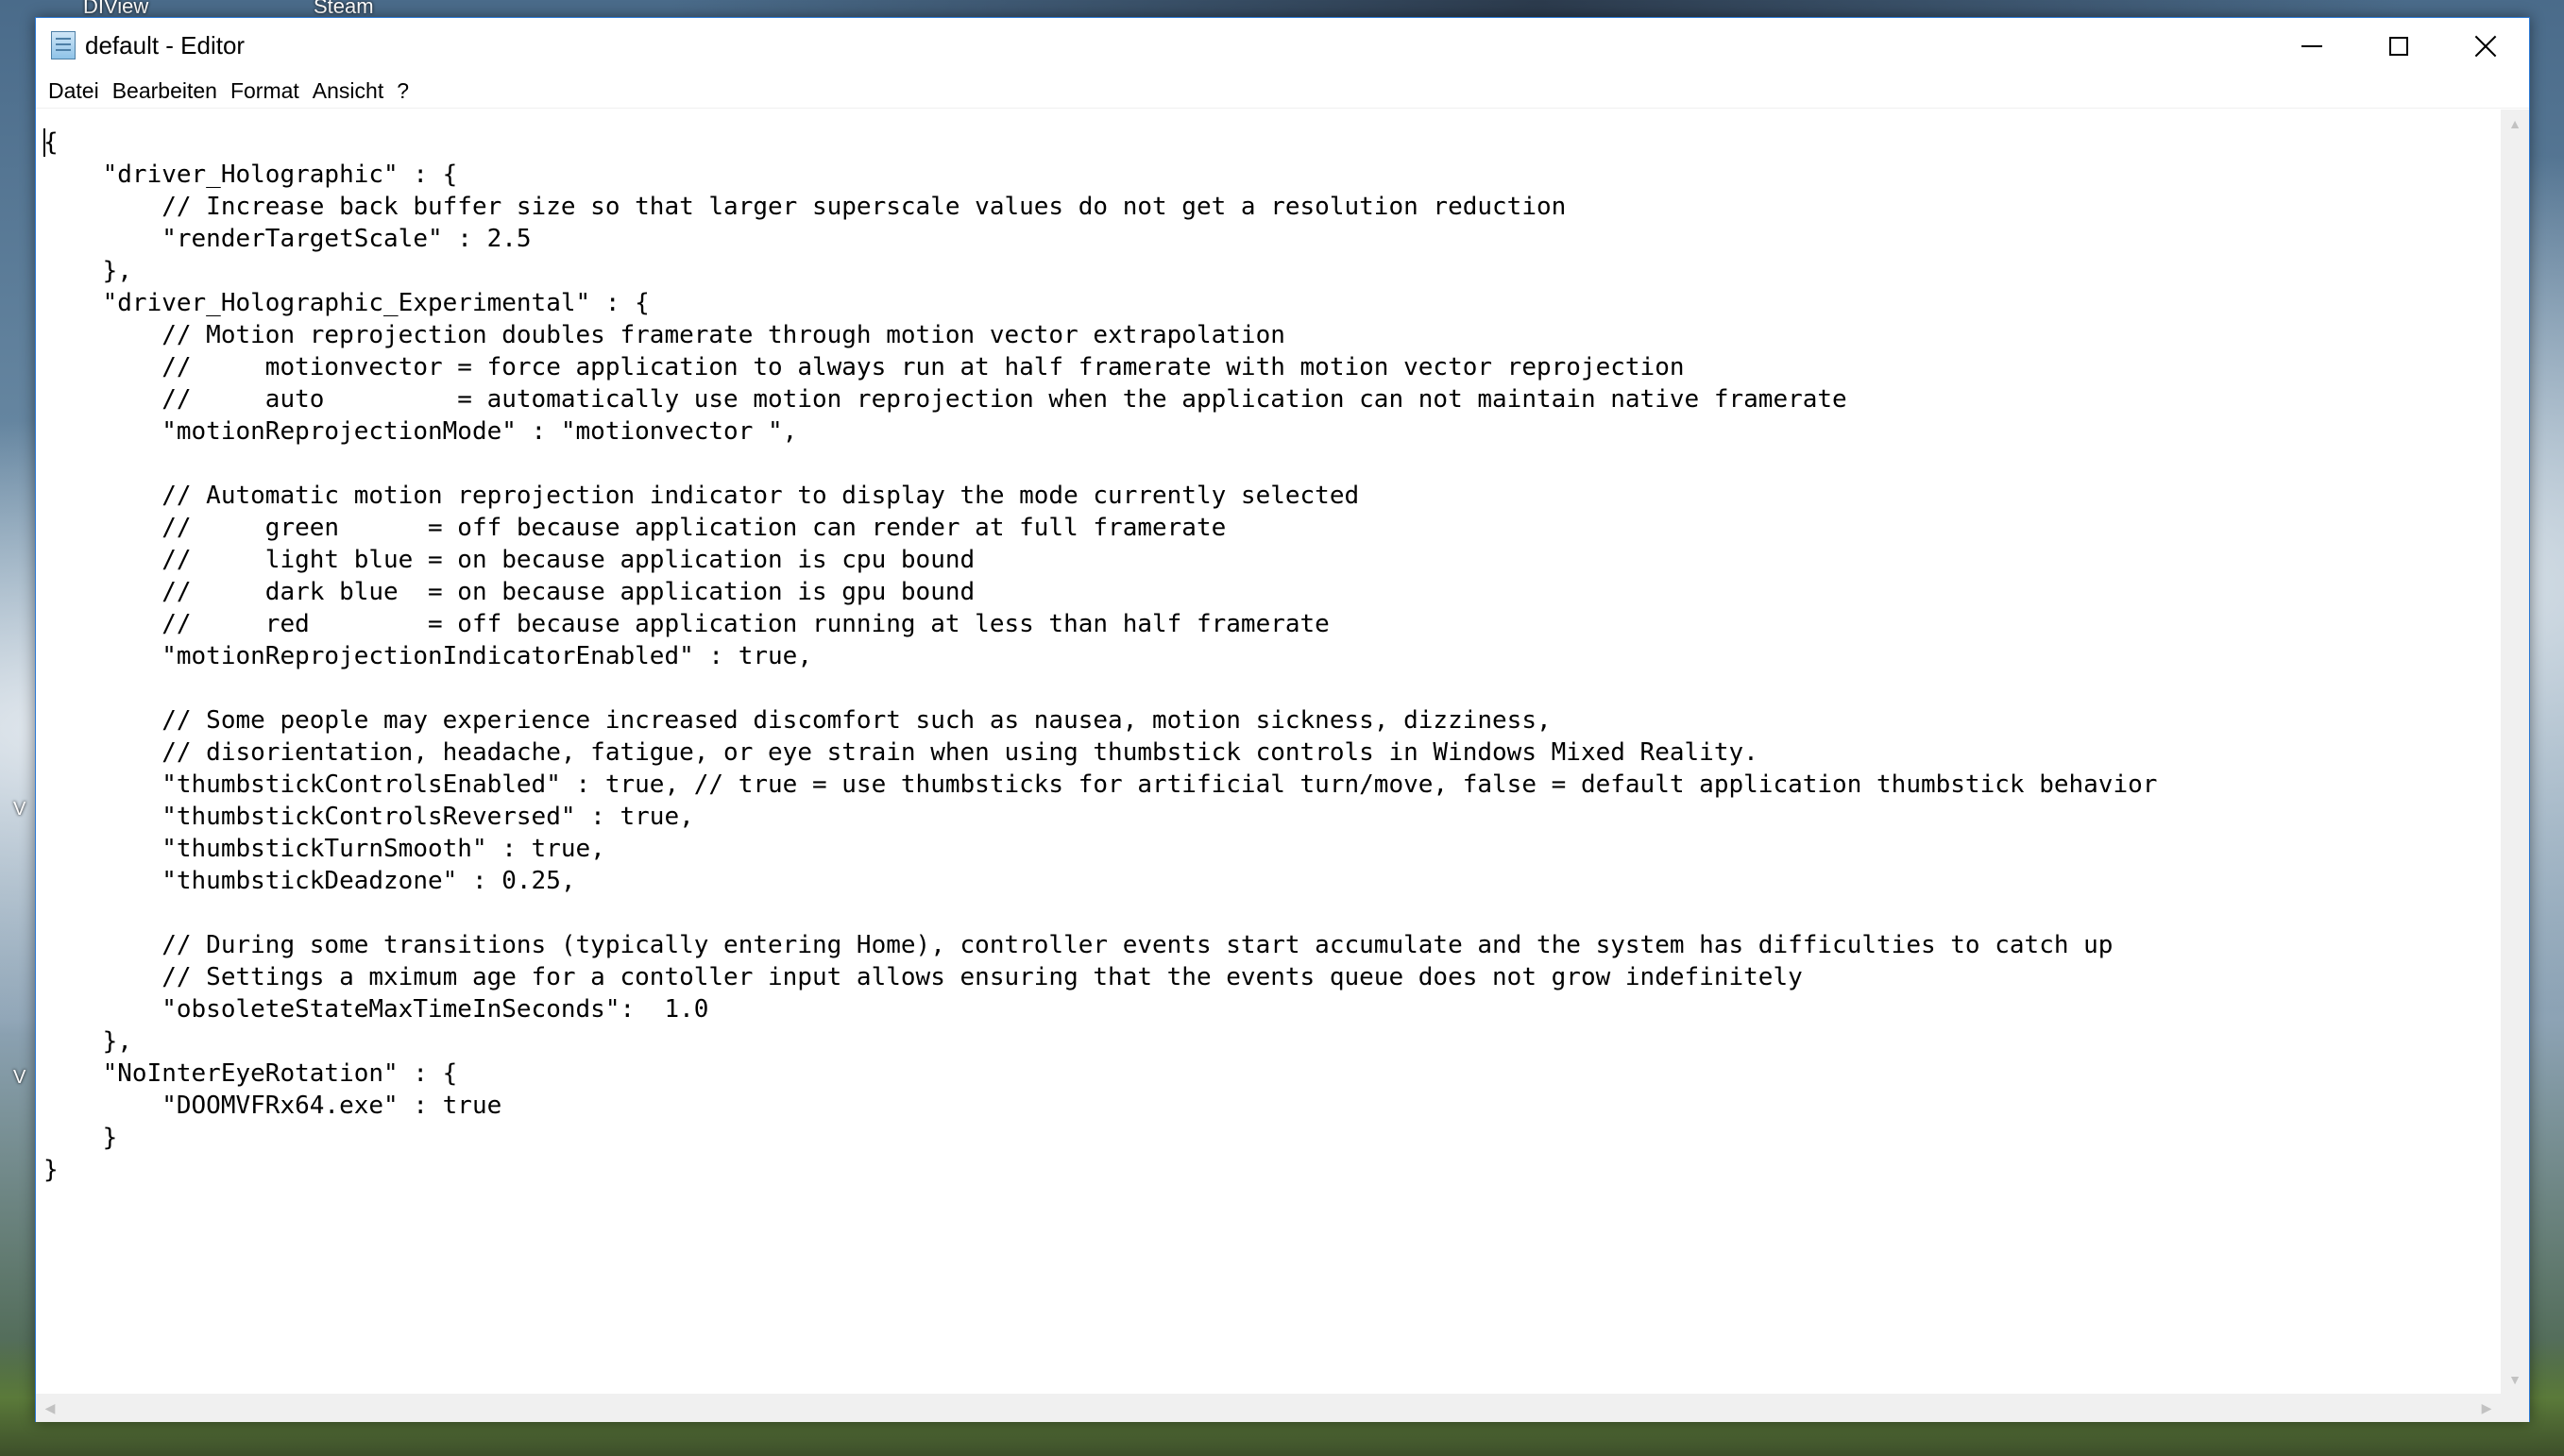  I want to click on minimize-button, so click(2311, 46).